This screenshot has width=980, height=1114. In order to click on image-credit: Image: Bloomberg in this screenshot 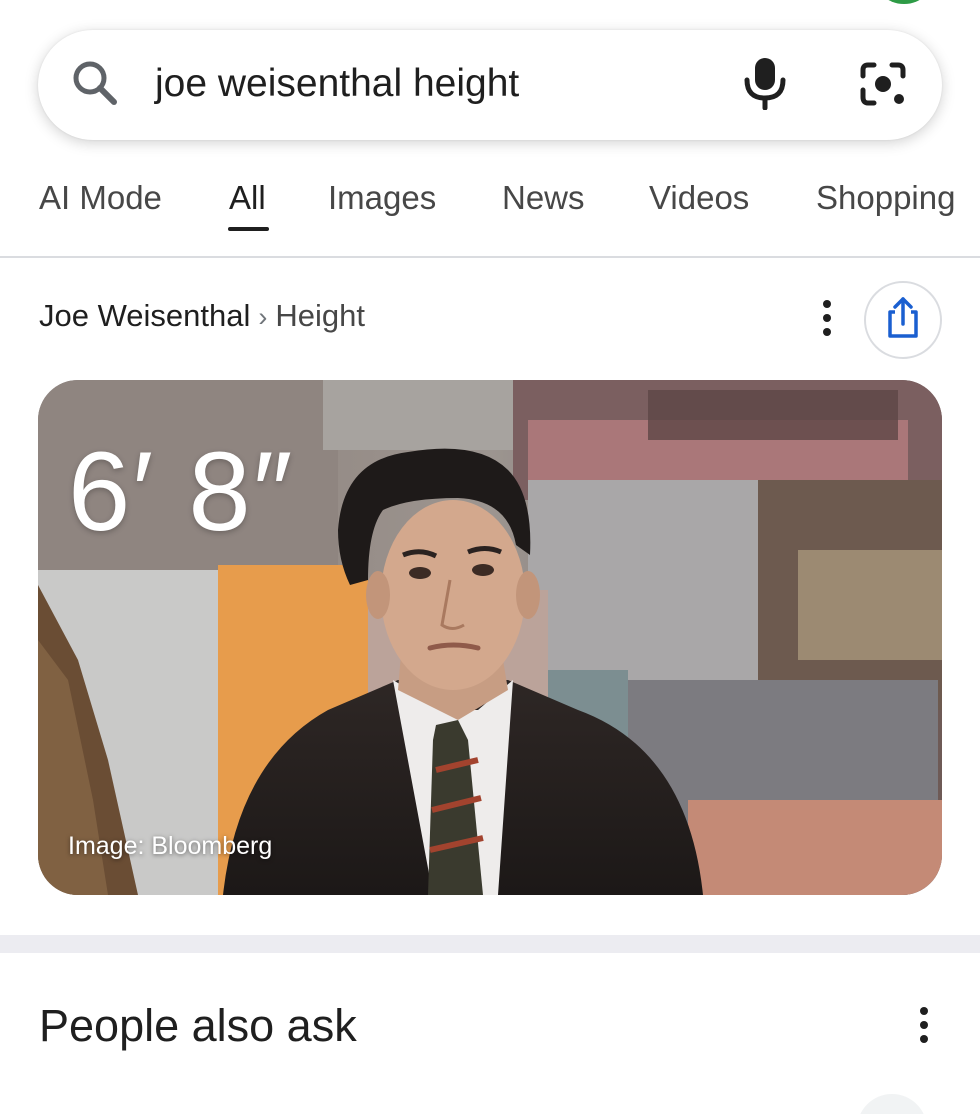, I will do `click(170, 846)`.